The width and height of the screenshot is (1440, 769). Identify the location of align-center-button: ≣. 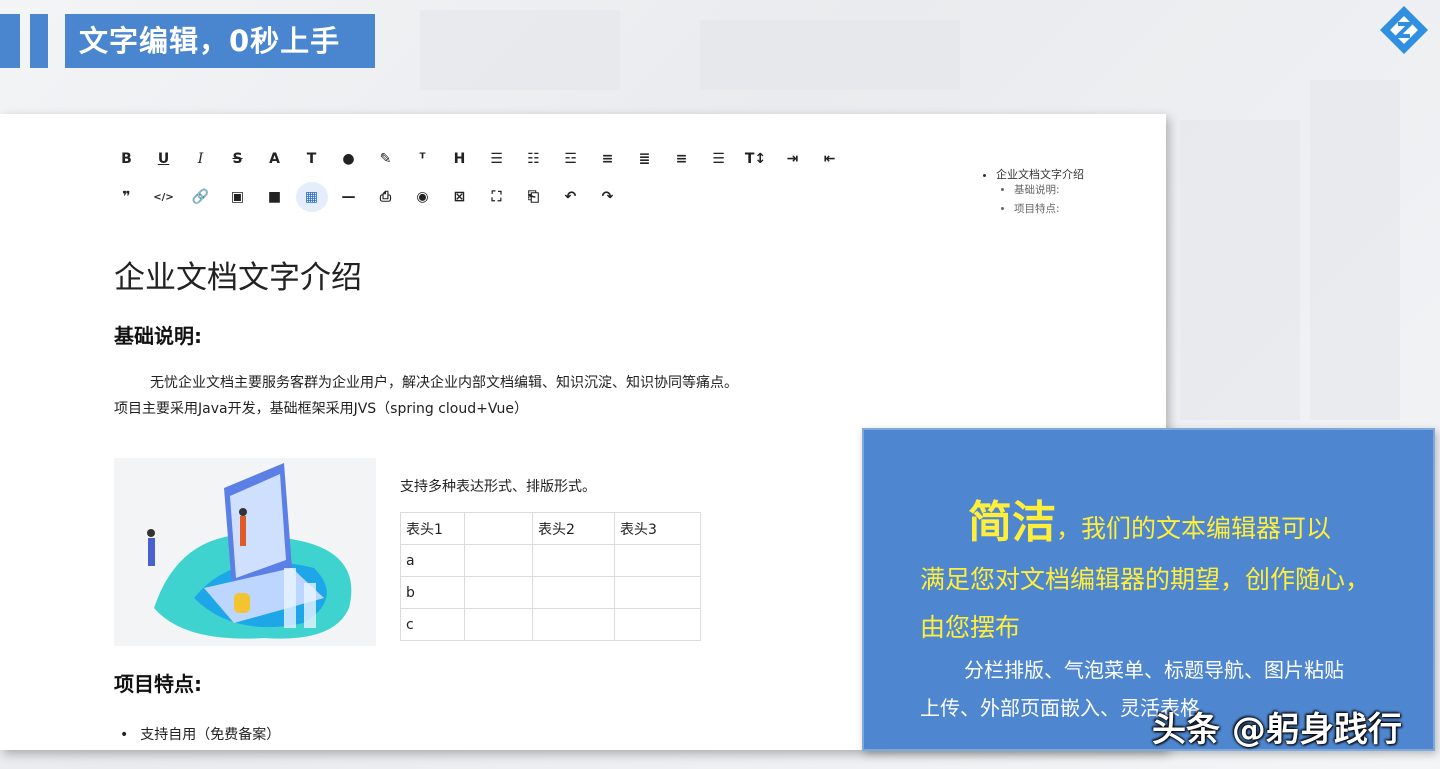
(644, 159).